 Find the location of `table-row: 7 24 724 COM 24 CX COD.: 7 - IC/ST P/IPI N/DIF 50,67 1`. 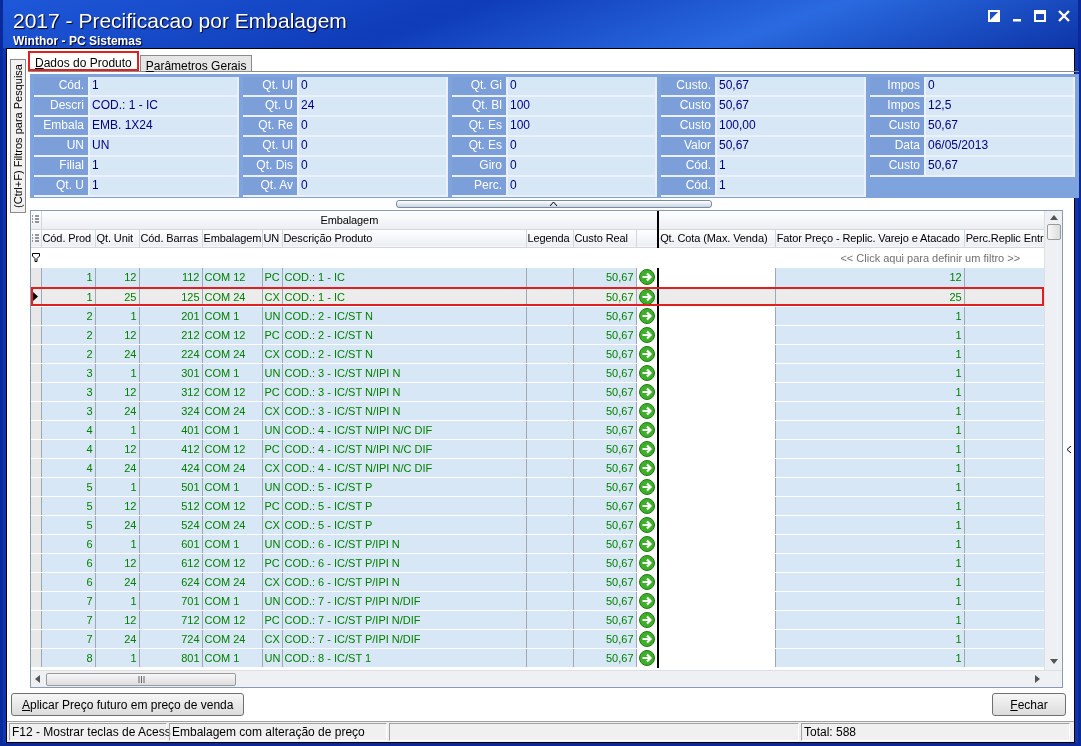

table-row: 7 24 724 COM 24 CX COD.: 7 - IC/ST P/IPI N/DIF 50,67 1 is located at coordinates (537, 638).